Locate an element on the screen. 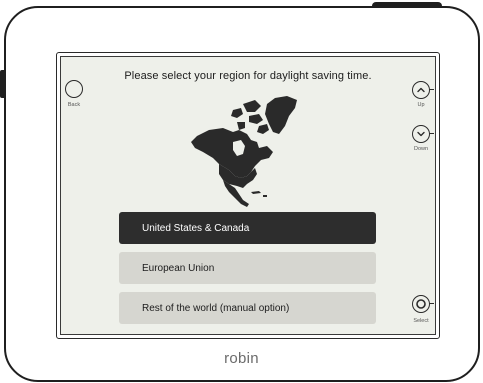 This screenshot has width=483, height=383. select-ring-icon is located at coordinates (421, 304).